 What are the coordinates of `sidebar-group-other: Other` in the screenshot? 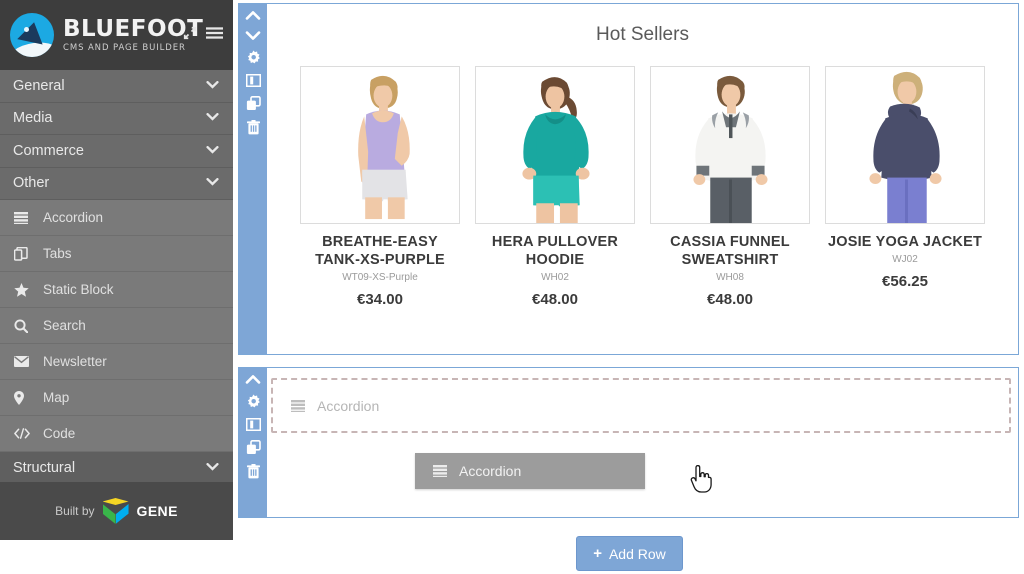 It's located at (116, 183).